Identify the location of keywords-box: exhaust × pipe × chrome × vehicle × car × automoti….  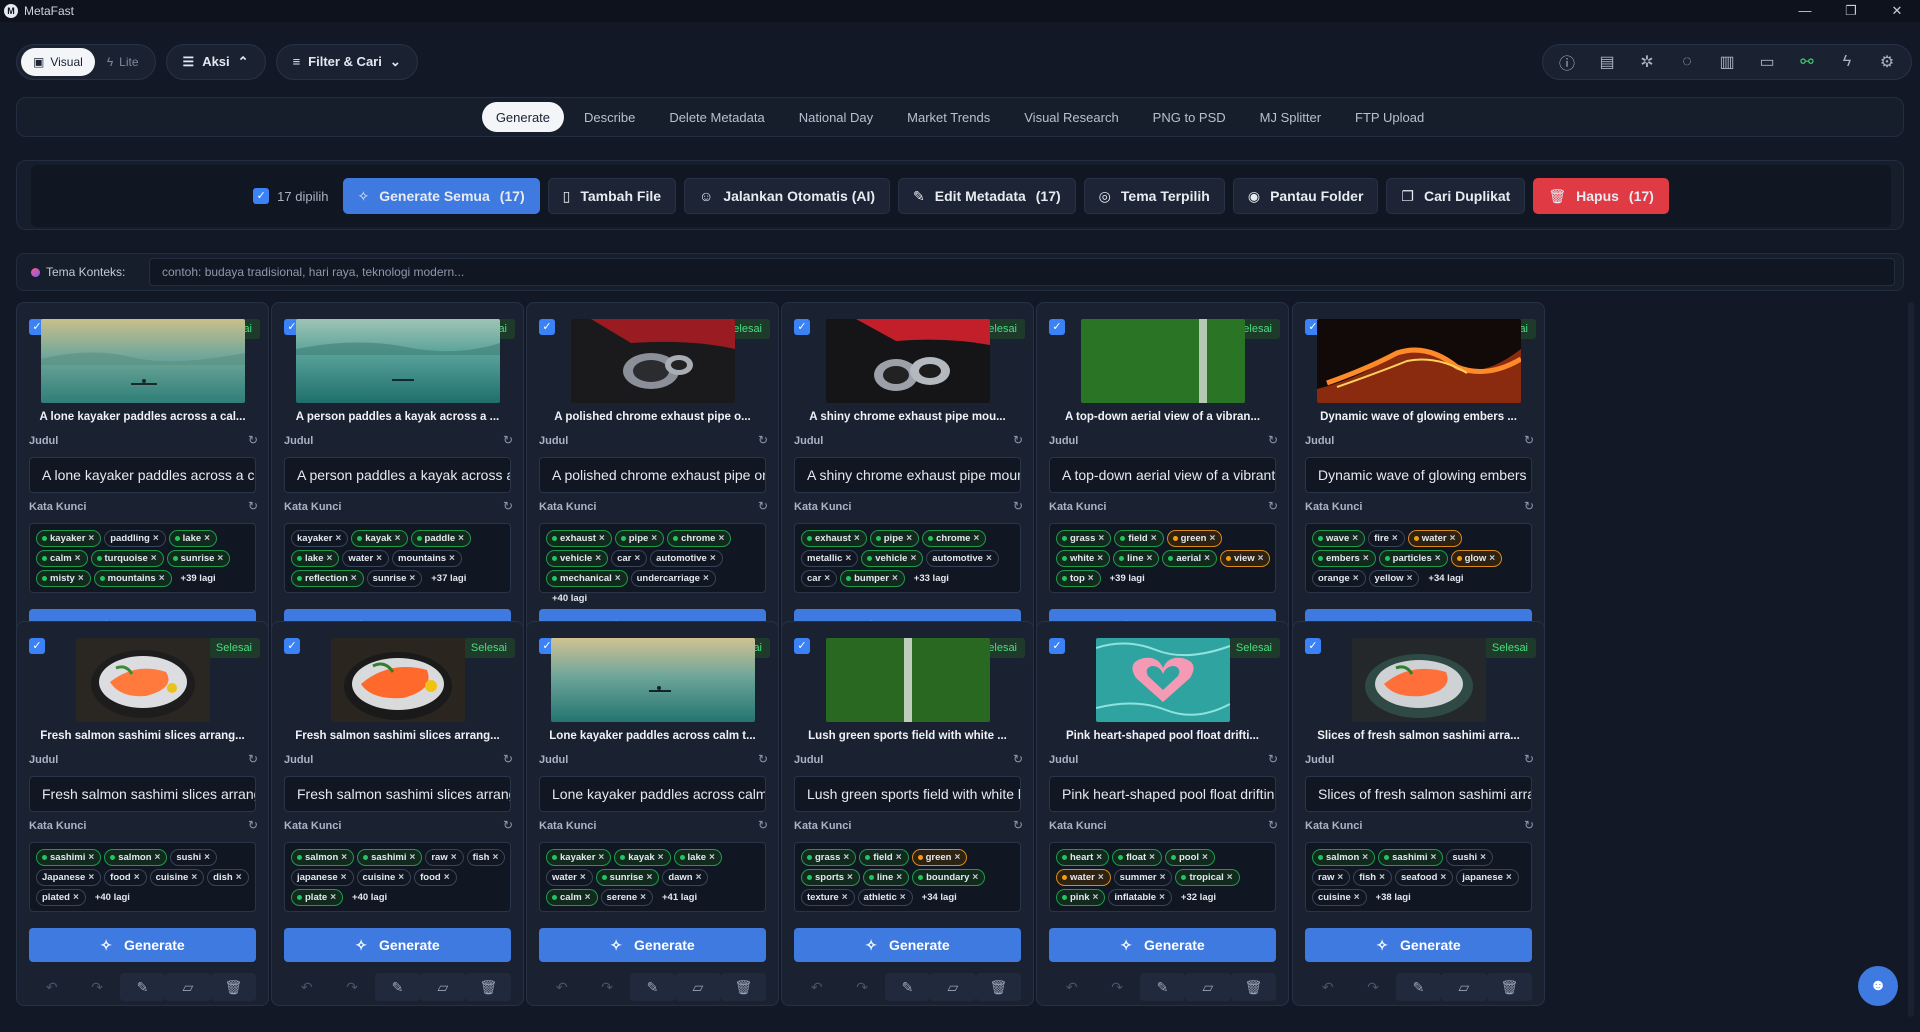
(652, 563).